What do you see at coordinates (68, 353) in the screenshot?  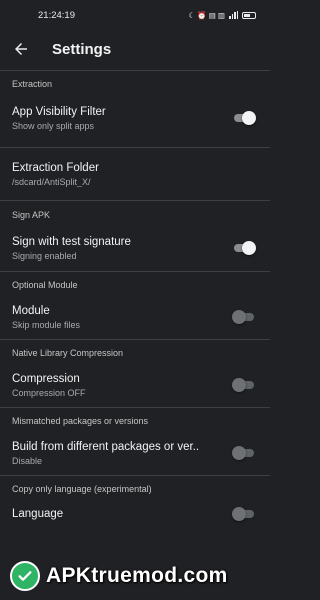 I see `section-header-native-compression: Native Library Compression` at bounding box center [68, 353].